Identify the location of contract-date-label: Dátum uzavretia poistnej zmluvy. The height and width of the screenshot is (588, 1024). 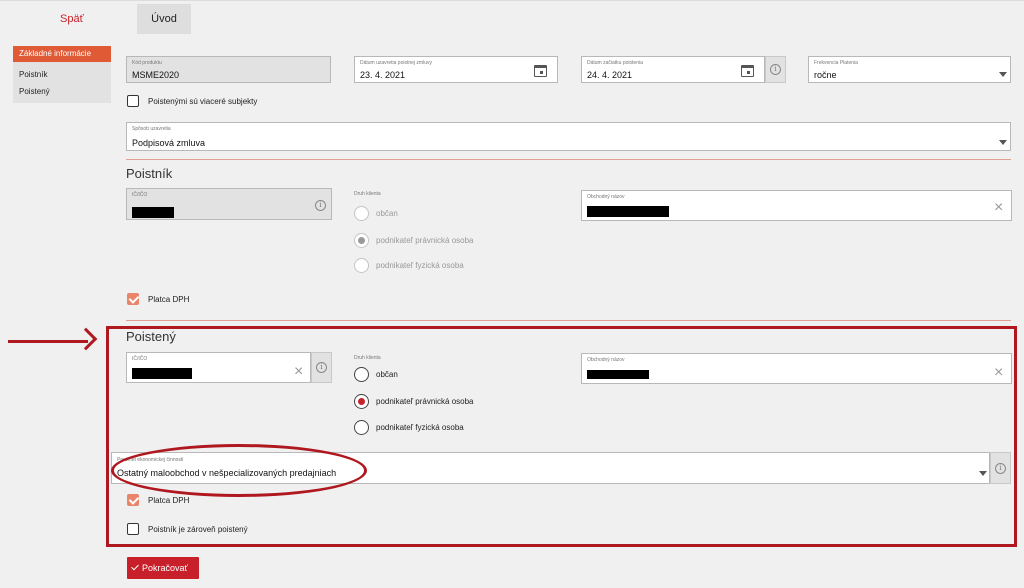
(396, 63).